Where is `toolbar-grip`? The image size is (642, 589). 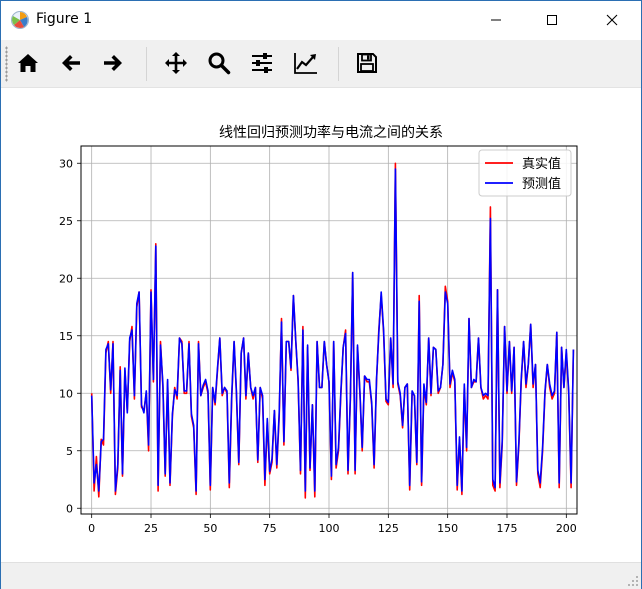 toolbar-grip is located at coordinates (6, 64).